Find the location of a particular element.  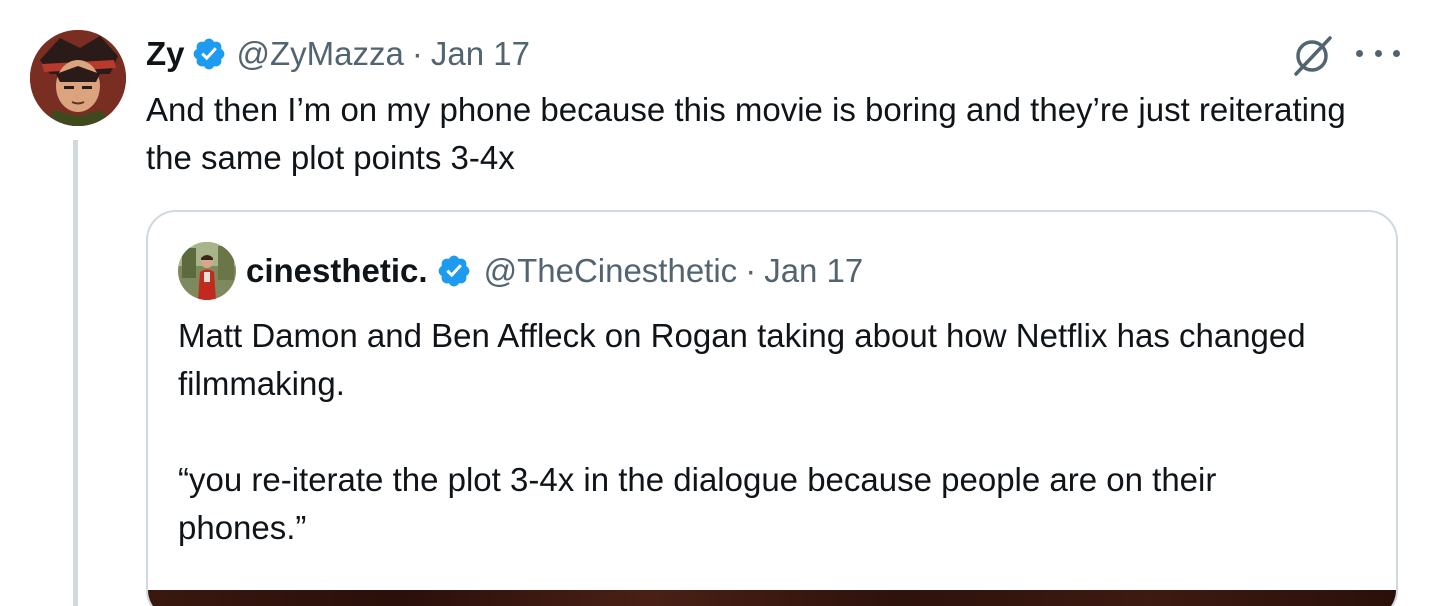

quoted-tweet-date: Jan 17 is located at coordinates (813, 271).